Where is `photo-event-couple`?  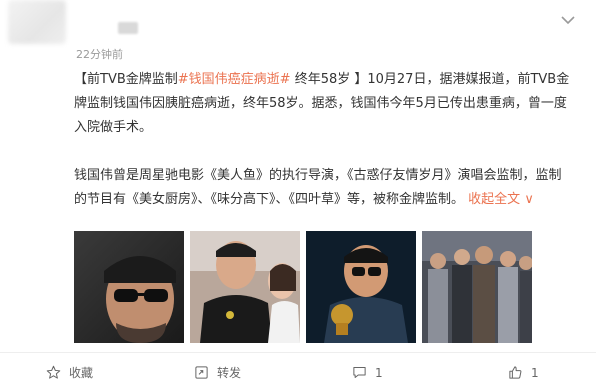 photo-event-couple is located at coordinates (245, 287).